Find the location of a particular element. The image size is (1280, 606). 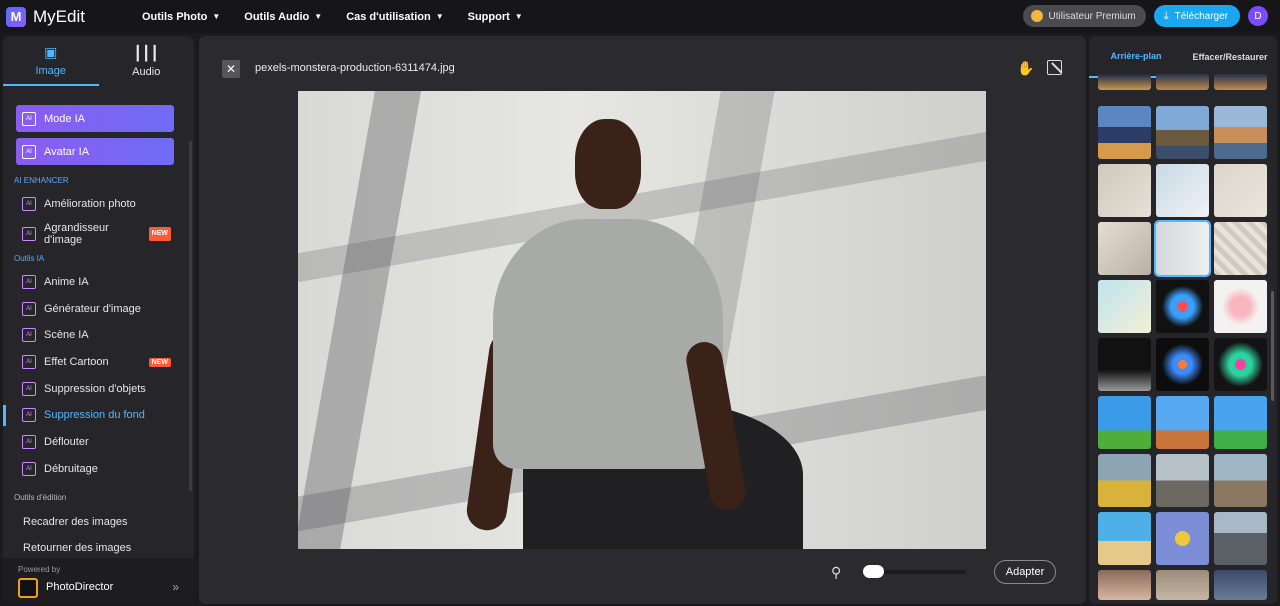

premium-user-button: Utilisateur Premium is located at coordinates (1084, 16).